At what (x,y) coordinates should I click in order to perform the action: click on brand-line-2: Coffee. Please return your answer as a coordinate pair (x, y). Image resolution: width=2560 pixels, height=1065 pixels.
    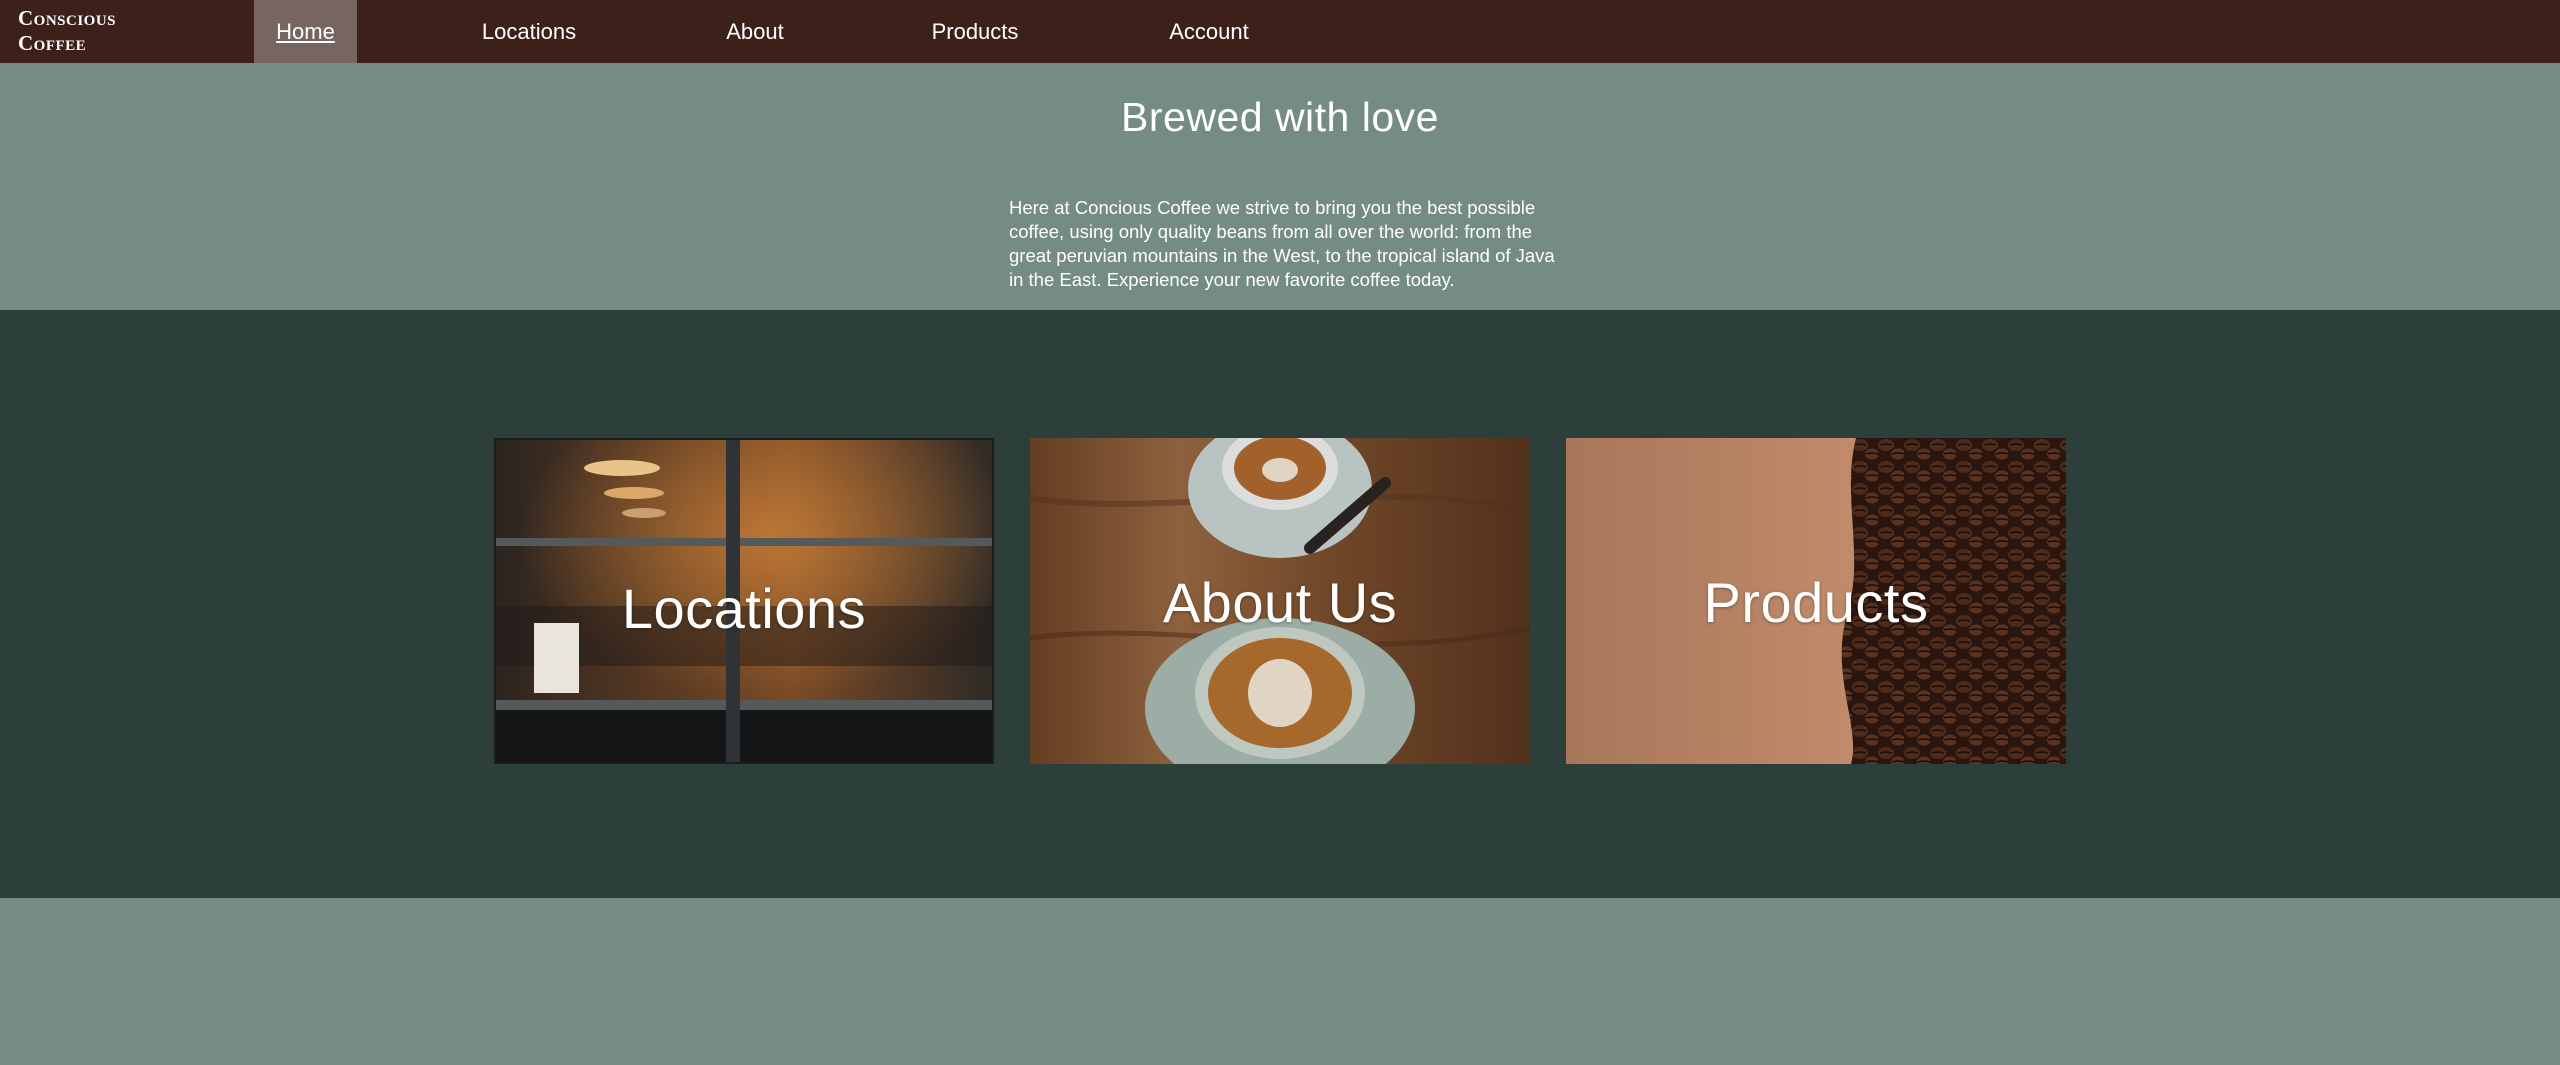
    Looking at the image, I should click on (52, 43).